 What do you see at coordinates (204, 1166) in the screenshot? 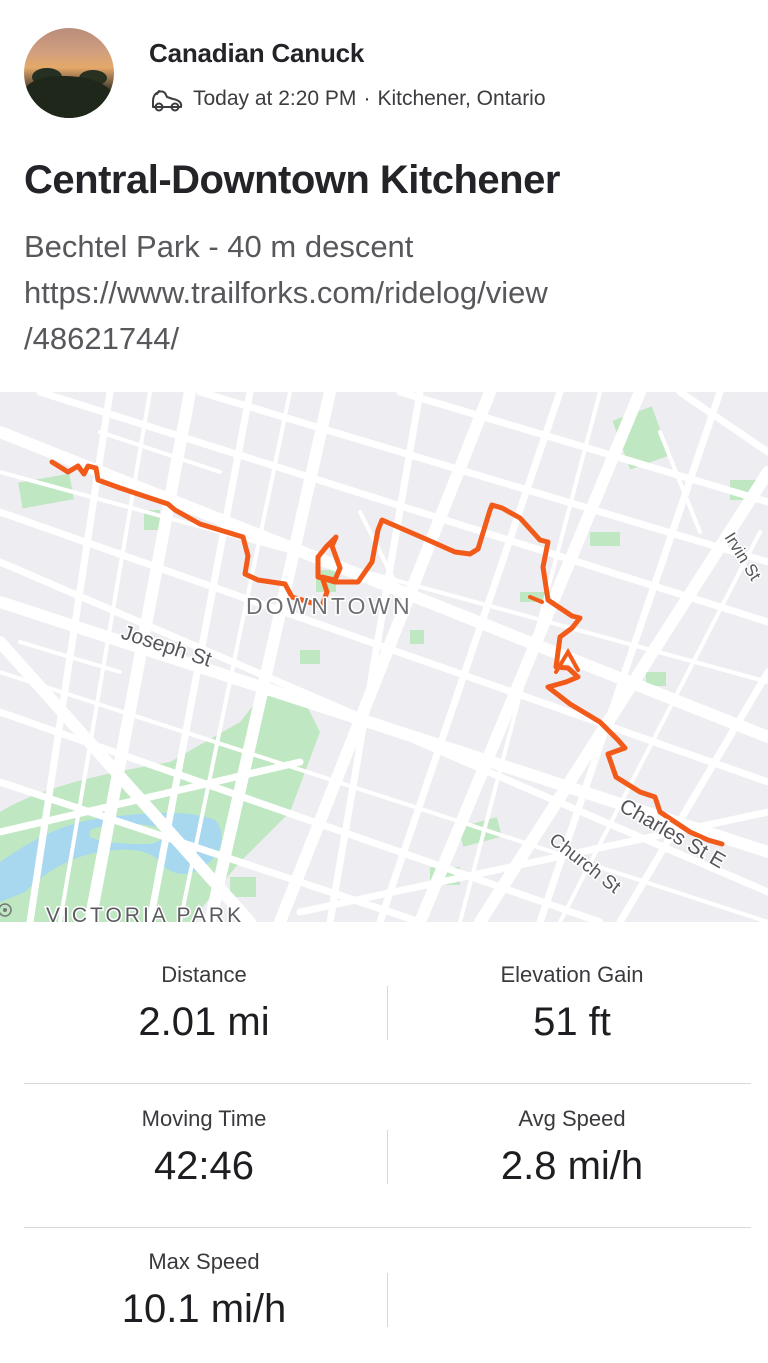
I see `stat-value: 42:46` at bounding box center [204, 1166].